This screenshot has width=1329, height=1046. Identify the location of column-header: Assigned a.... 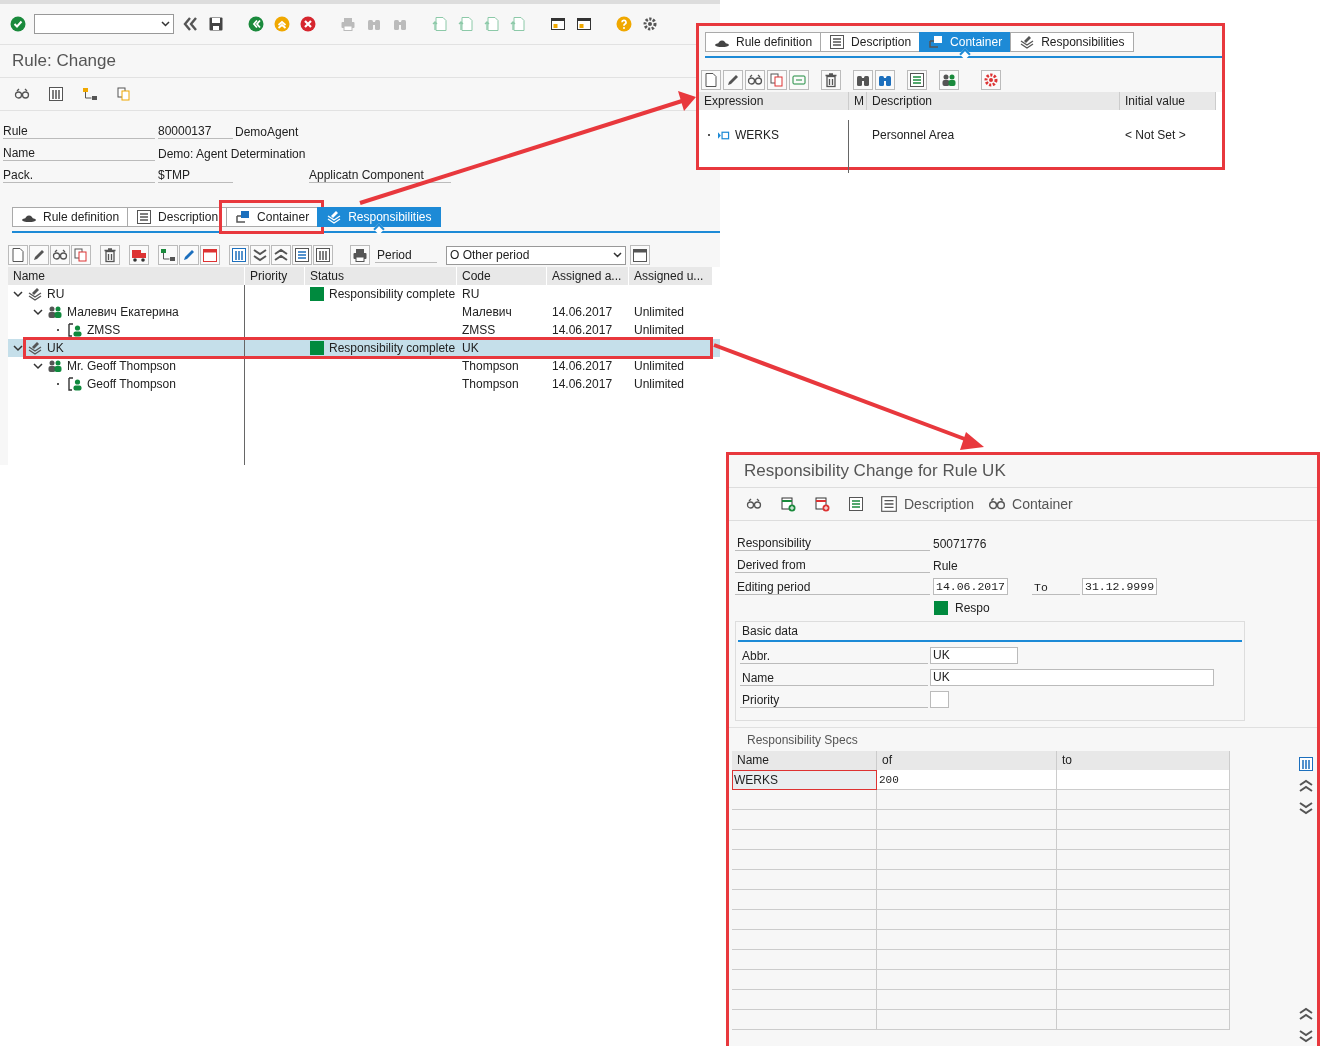
(588, 276).